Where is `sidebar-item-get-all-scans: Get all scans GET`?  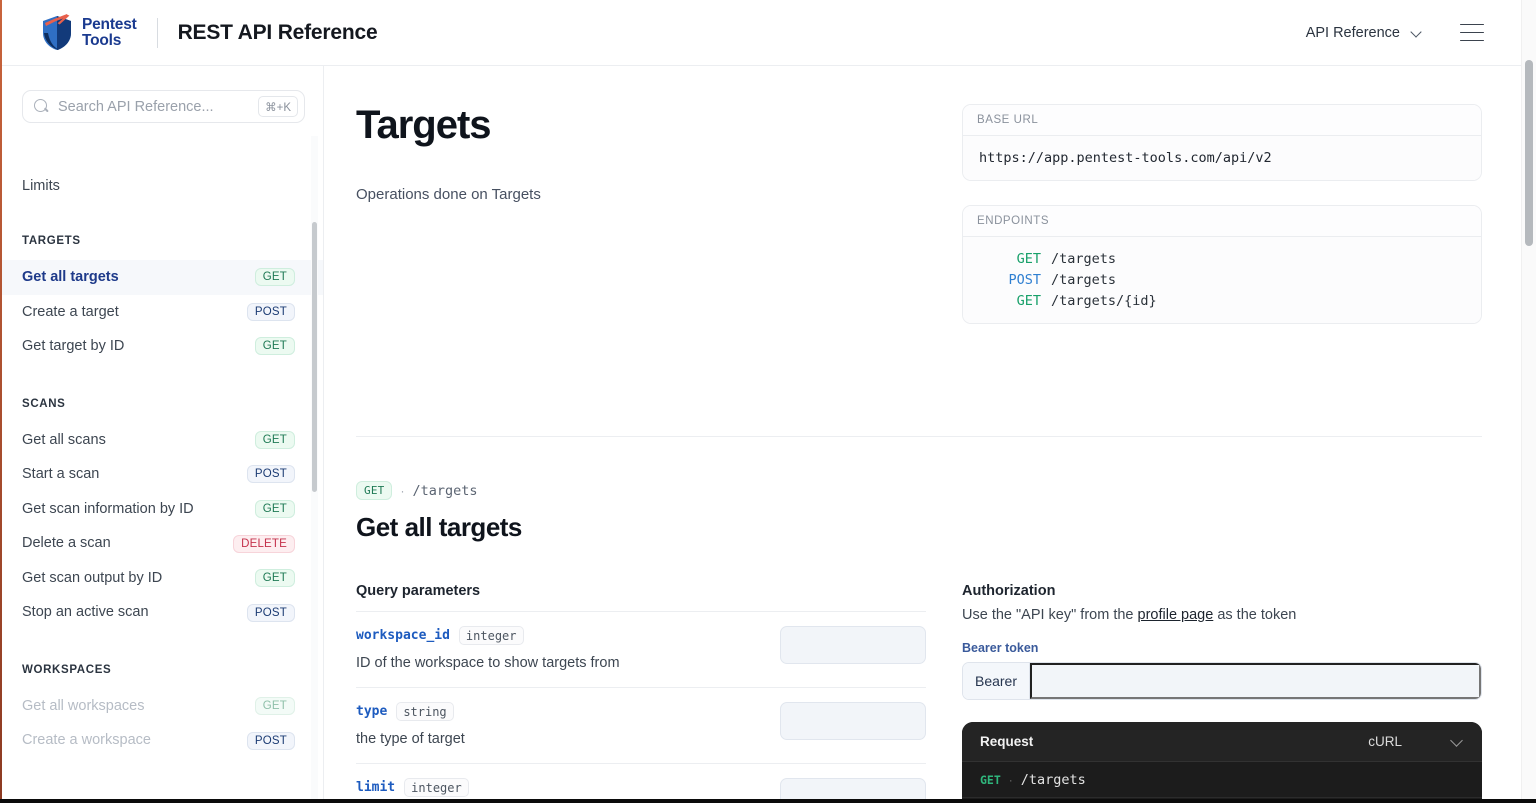
sidebar-item-get-all-scans: Get all scans GET is located at coordinates (161, 440).